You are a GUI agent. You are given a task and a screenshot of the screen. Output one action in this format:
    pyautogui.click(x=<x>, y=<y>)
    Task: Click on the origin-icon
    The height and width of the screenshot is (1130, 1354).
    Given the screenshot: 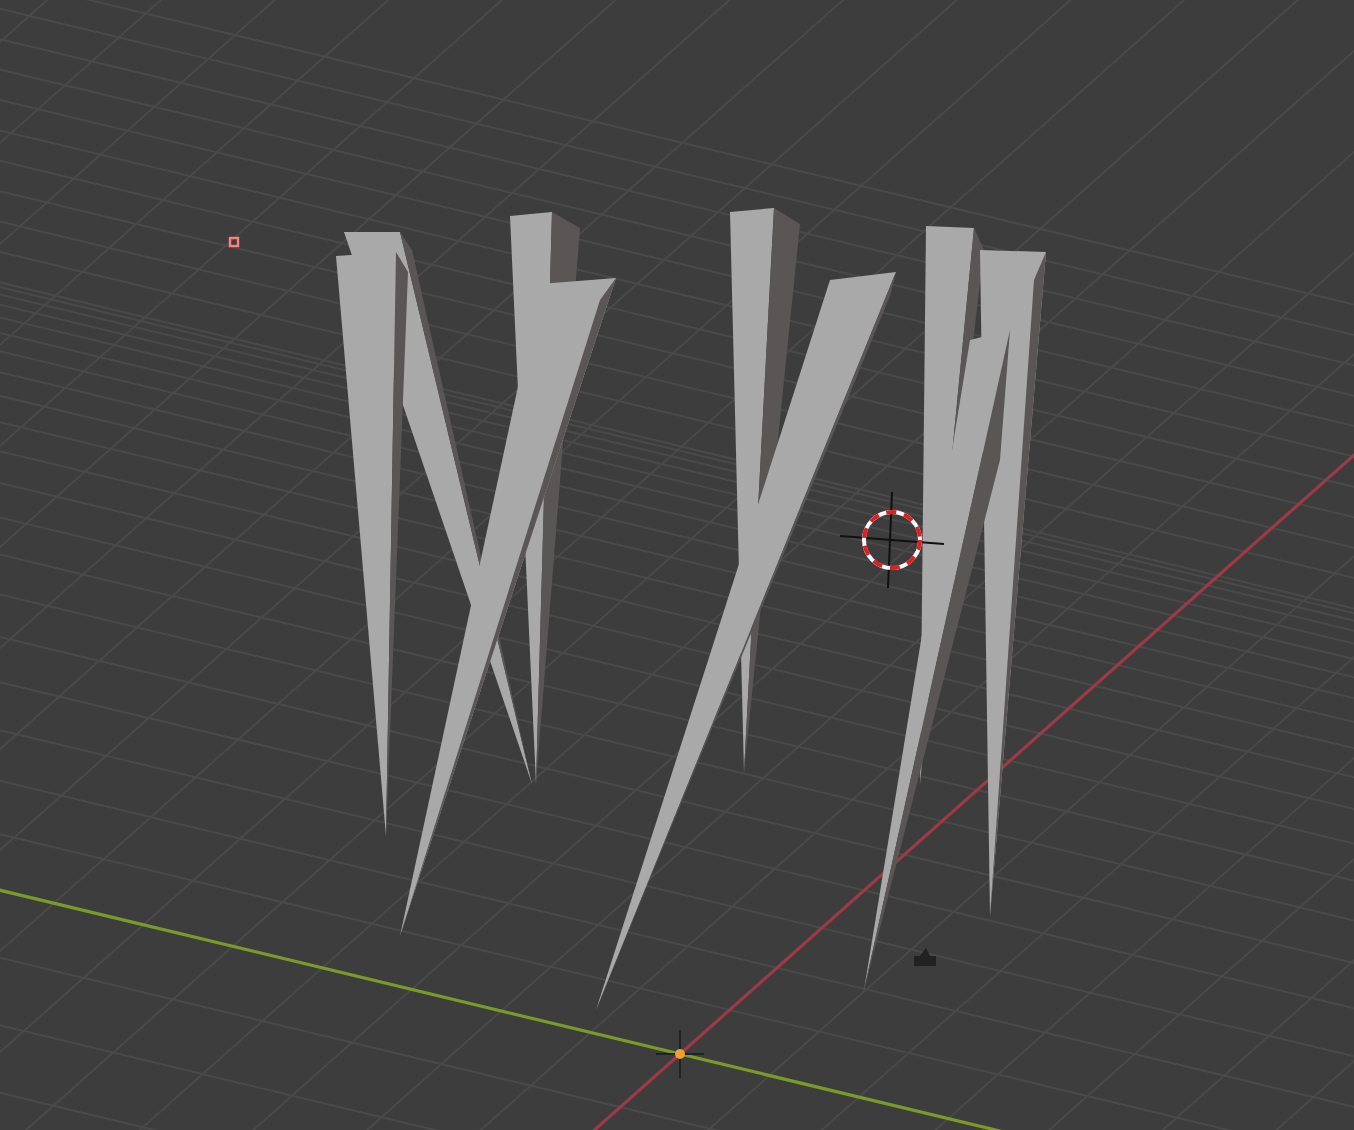 What is the action you would take?
    pyautogui.click(x=680, y=1054)
    